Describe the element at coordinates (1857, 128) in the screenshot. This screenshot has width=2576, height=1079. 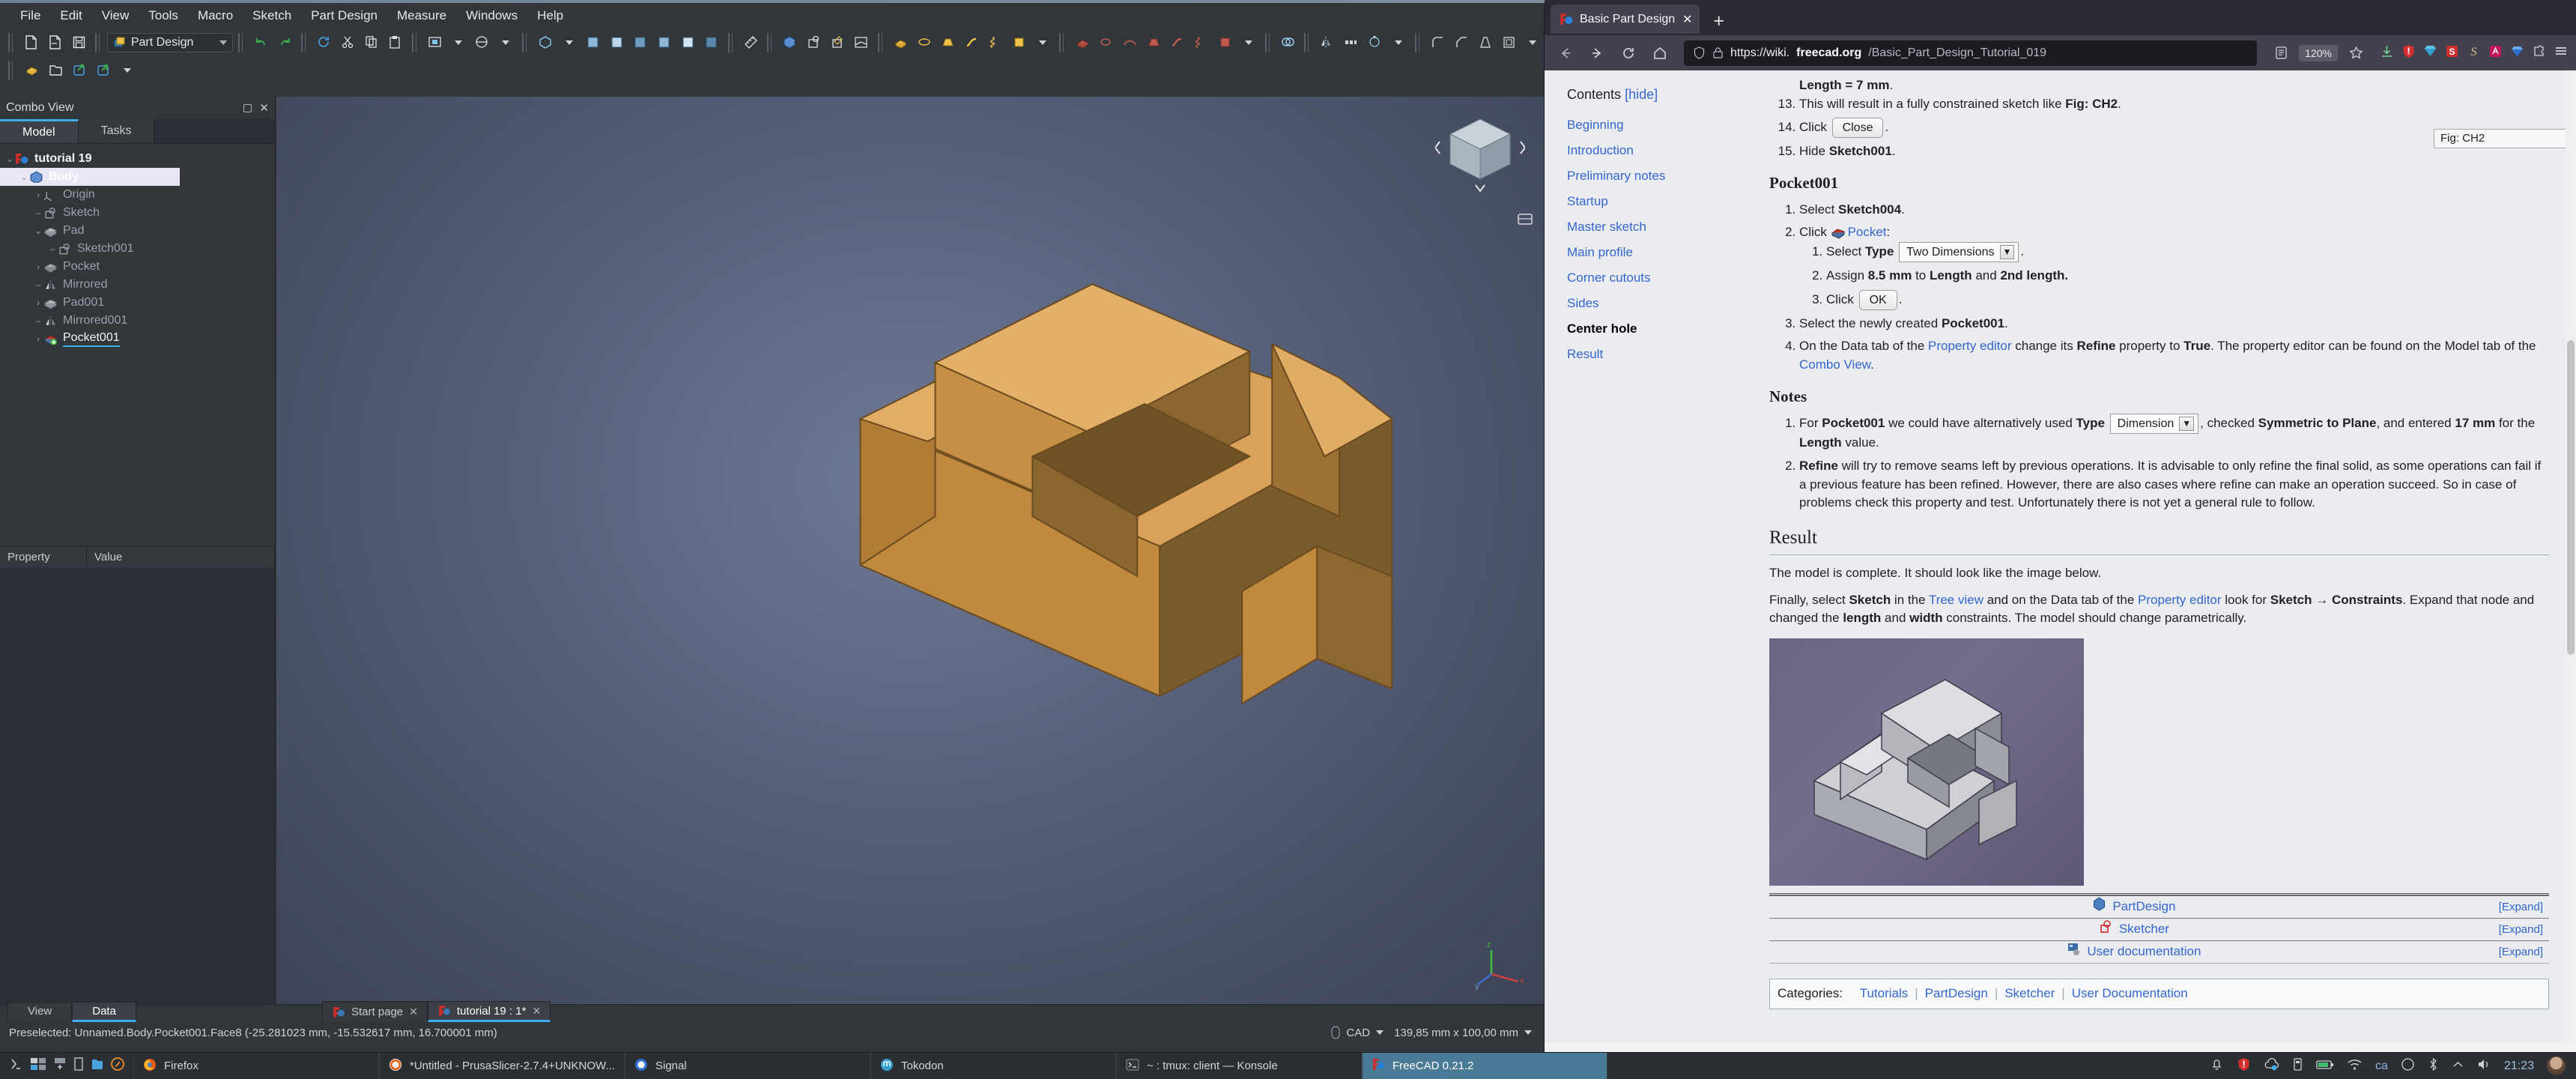
I see `close-button: Close` at that location.